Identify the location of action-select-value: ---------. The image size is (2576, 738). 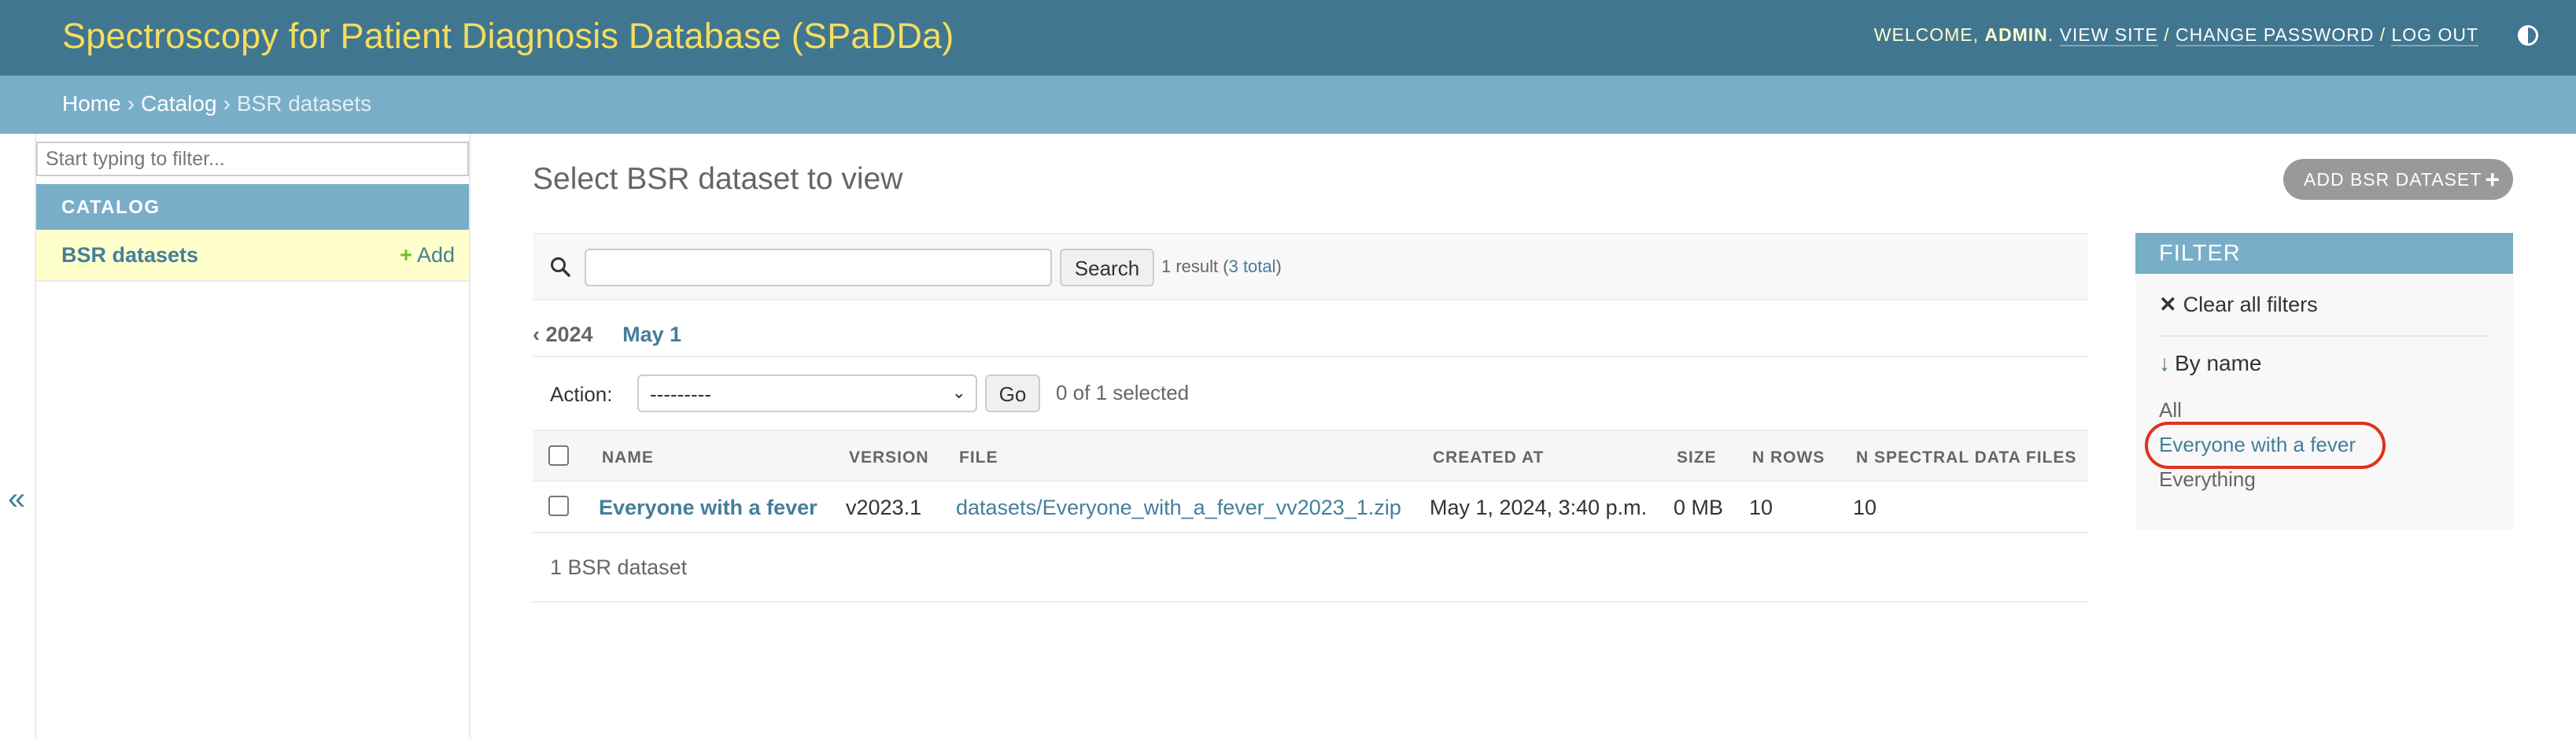
(680, 394).